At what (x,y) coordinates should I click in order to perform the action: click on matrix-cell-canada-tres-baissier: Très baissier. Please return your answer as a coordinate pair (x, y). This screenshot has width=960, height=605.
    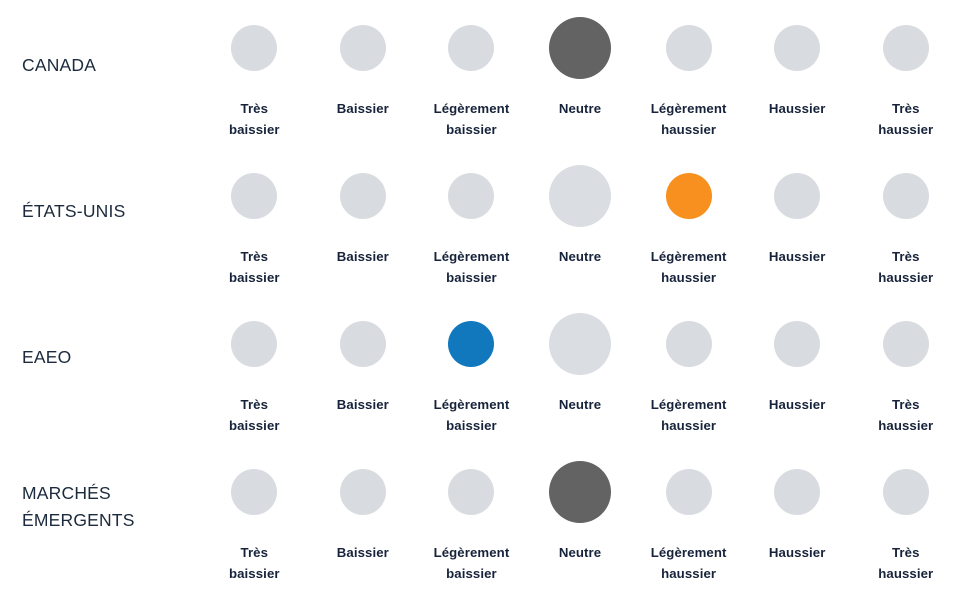
    Looking at the image, I should click on (254, 70).